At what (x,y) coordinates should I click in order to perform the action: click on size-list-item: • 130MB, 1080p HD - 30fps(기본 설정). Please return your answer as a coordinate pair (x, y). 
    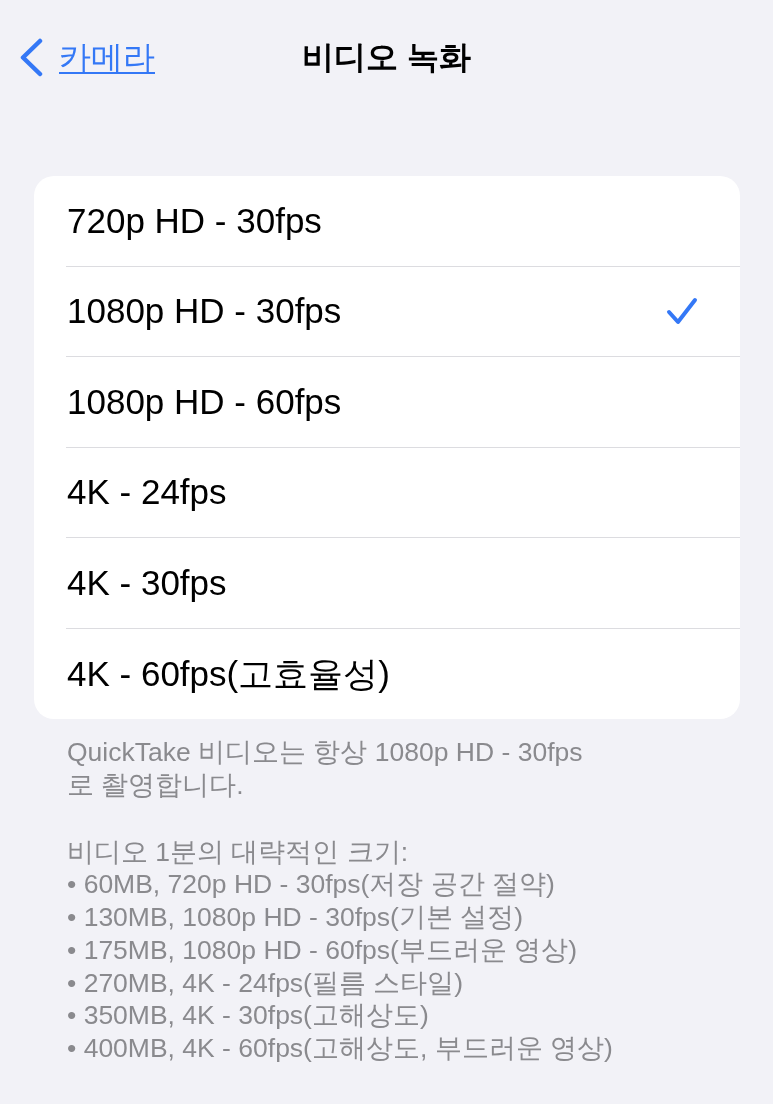
    Looking at the image, I should click on (296, 917).